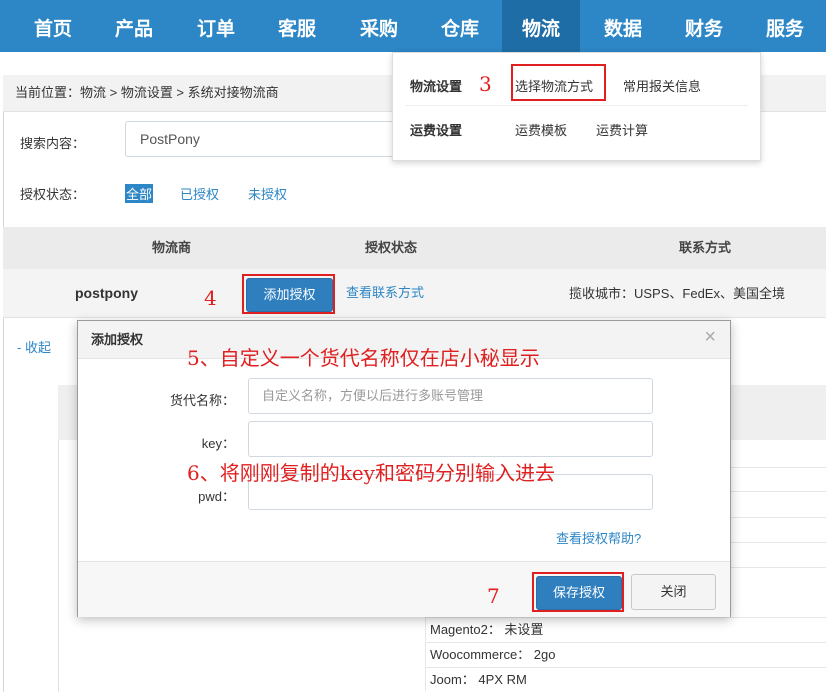  I want to click on forwarder-name-input: 自定义名称，方便以后进行多账号管理, so click(450, 396).